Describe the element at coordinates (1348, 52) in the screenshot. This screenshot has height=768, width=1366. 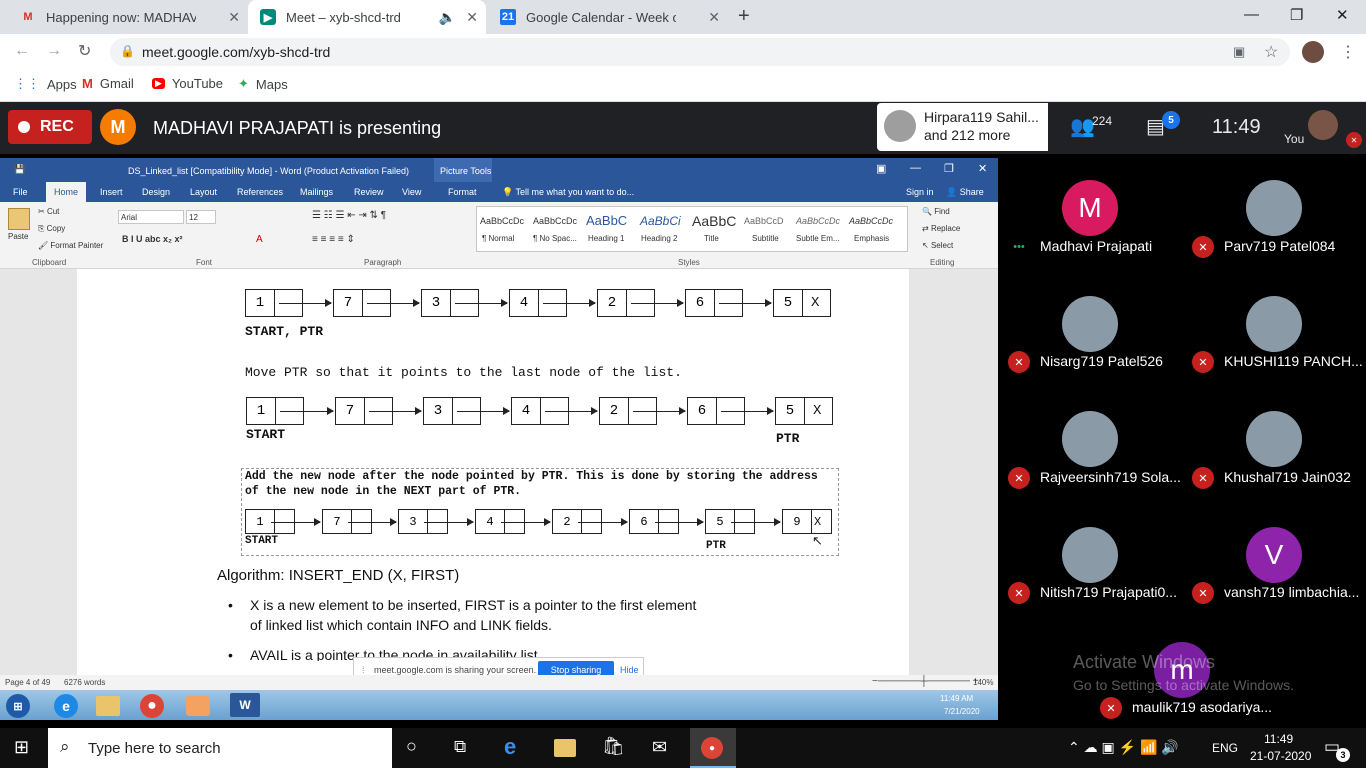
I see `menu-icon: ⋮` at that location.